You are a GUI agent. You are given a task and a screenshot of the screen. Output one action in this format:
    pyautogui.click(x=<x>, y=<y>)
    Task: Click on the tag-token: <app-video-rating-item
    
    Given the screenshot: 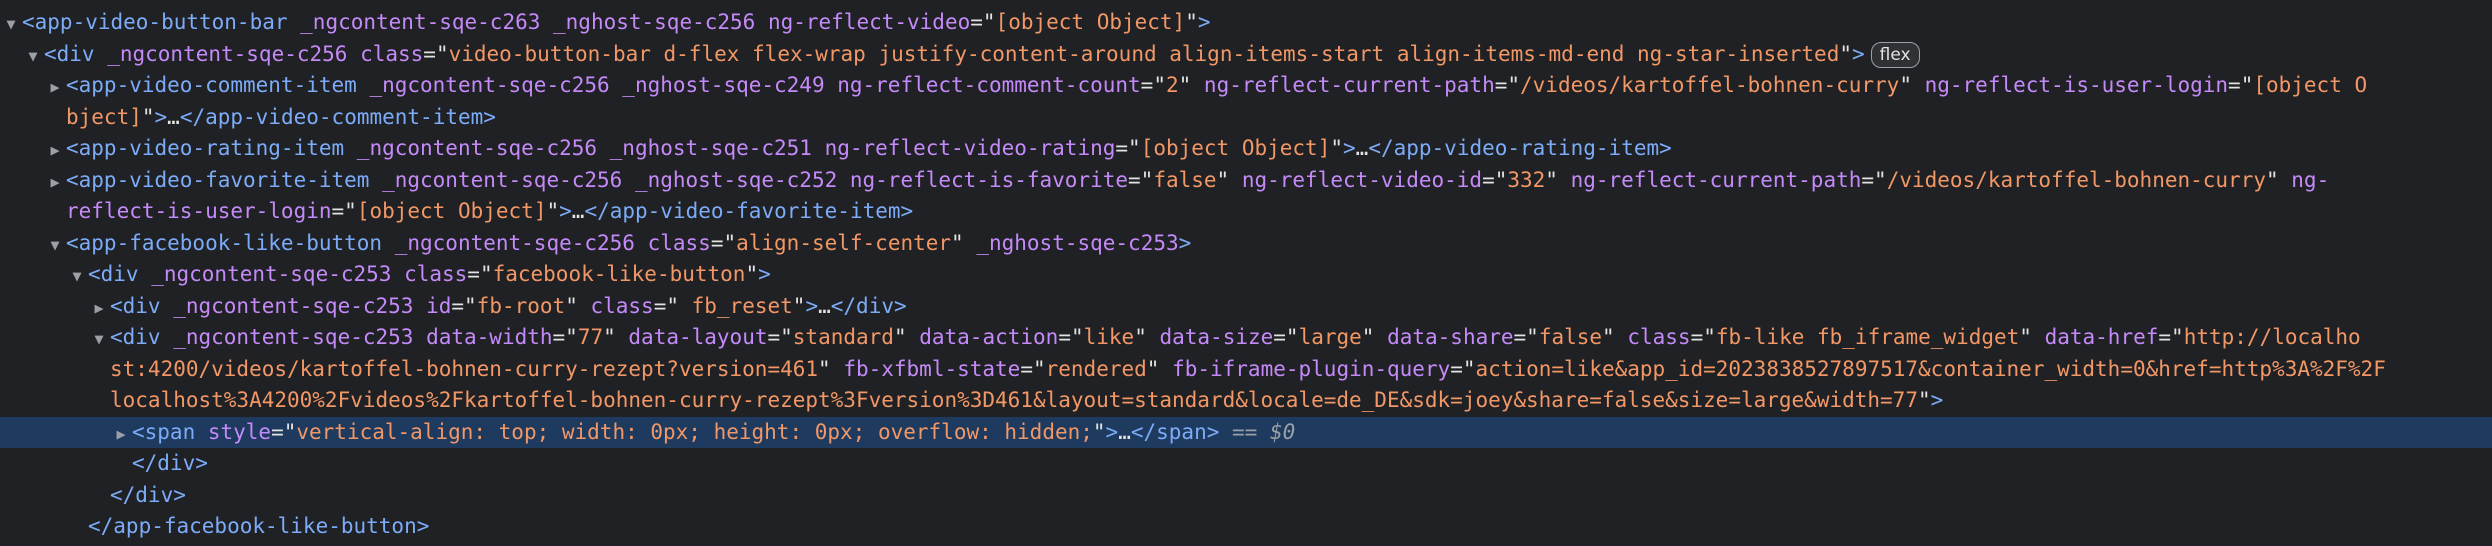 What is the action you would take?
    pyautogui.click(x=211, y=148)
    